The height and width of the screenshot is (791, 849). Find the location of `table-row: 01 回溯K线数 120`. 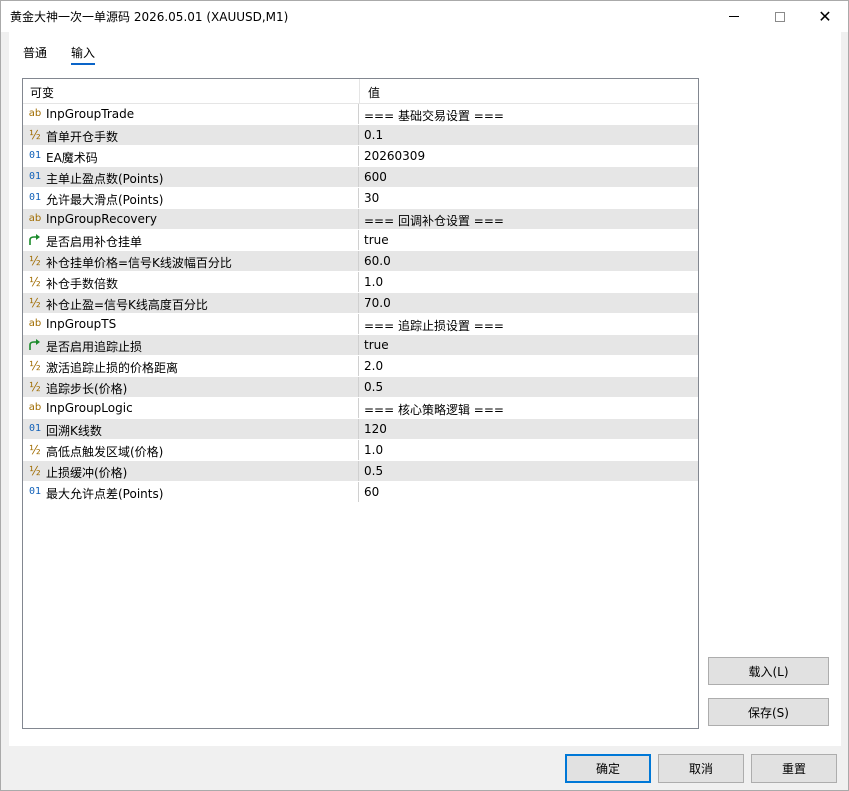

table-row: 01 回溯K线数 120 is located at coordinates (360, 429).